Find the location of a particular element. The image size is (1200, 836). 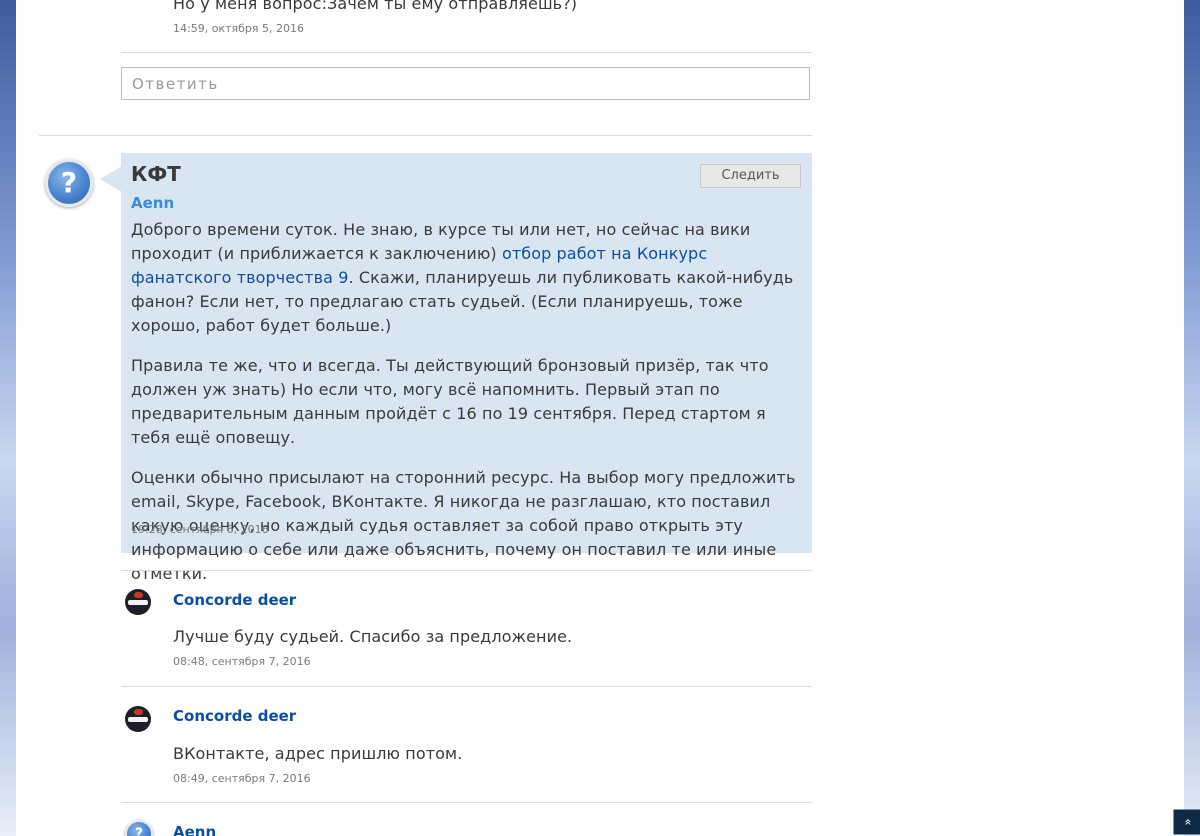

reply-author-link: Aenn is located at coordinates (194, 829).